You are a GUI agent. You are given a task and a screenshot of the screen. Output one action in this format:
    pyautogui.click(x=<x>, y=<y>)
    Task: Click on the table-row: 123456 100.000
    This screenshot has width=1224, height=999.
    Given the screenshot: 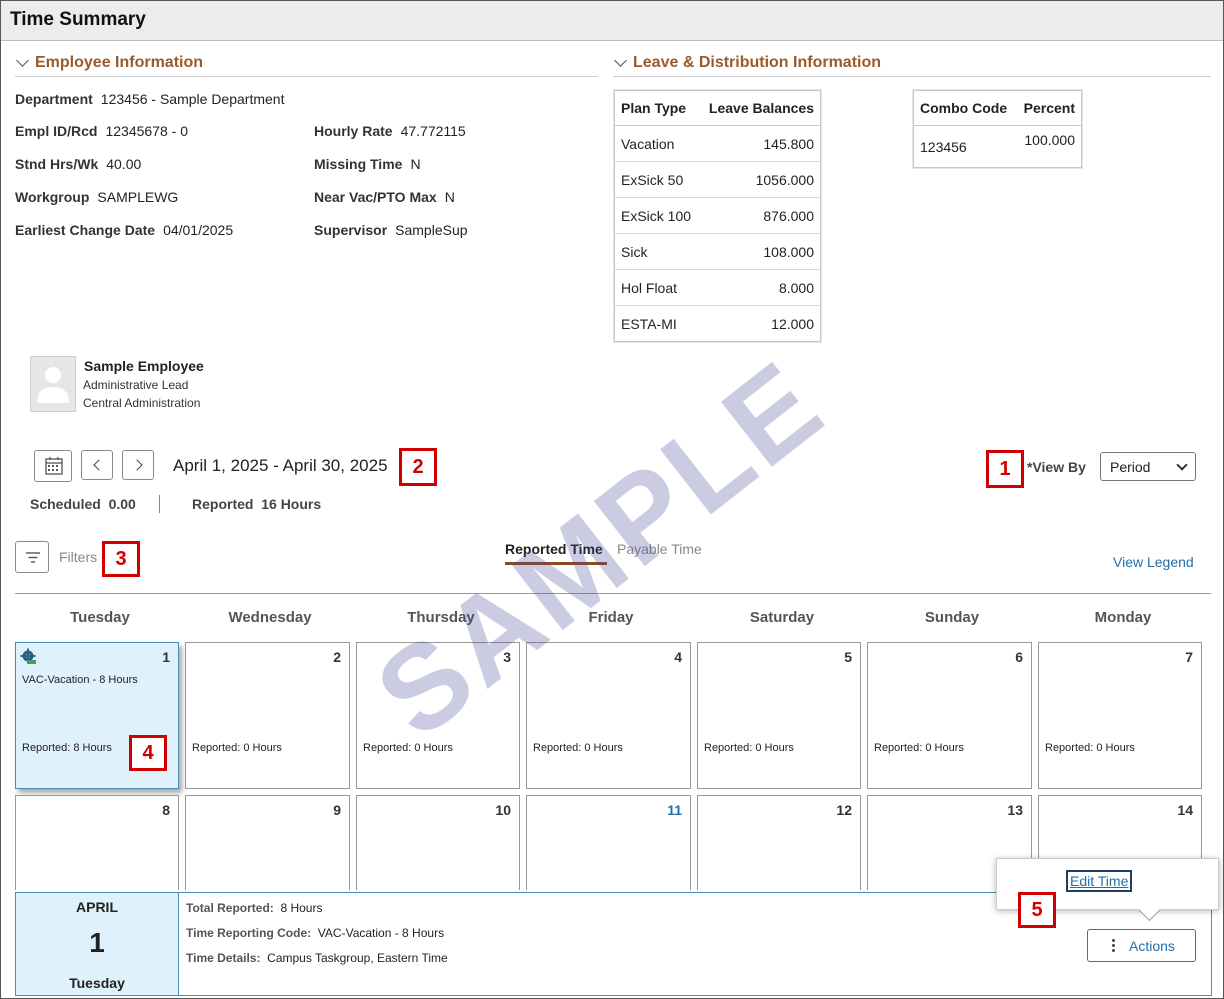 What is the action you would take?
    pyautogui.click(x=998, y=147)
    